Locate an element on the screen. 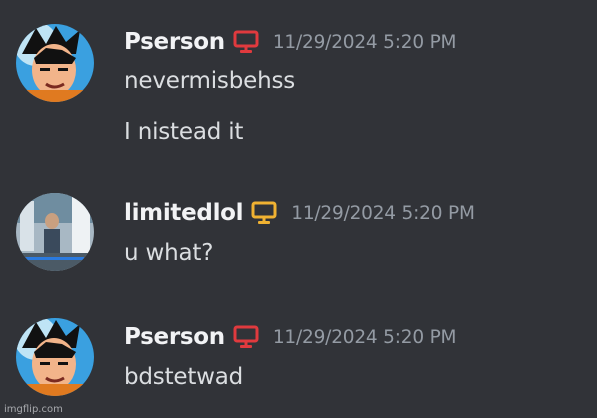  message-text: u what? is located at coordinates (169, 253).